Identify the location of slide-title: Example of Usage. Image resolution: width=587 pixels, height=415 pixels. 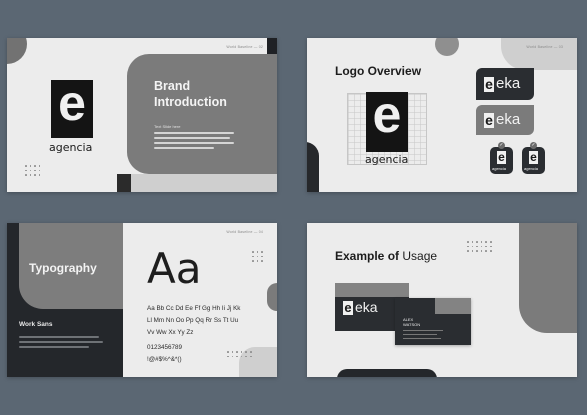
(386, 256).